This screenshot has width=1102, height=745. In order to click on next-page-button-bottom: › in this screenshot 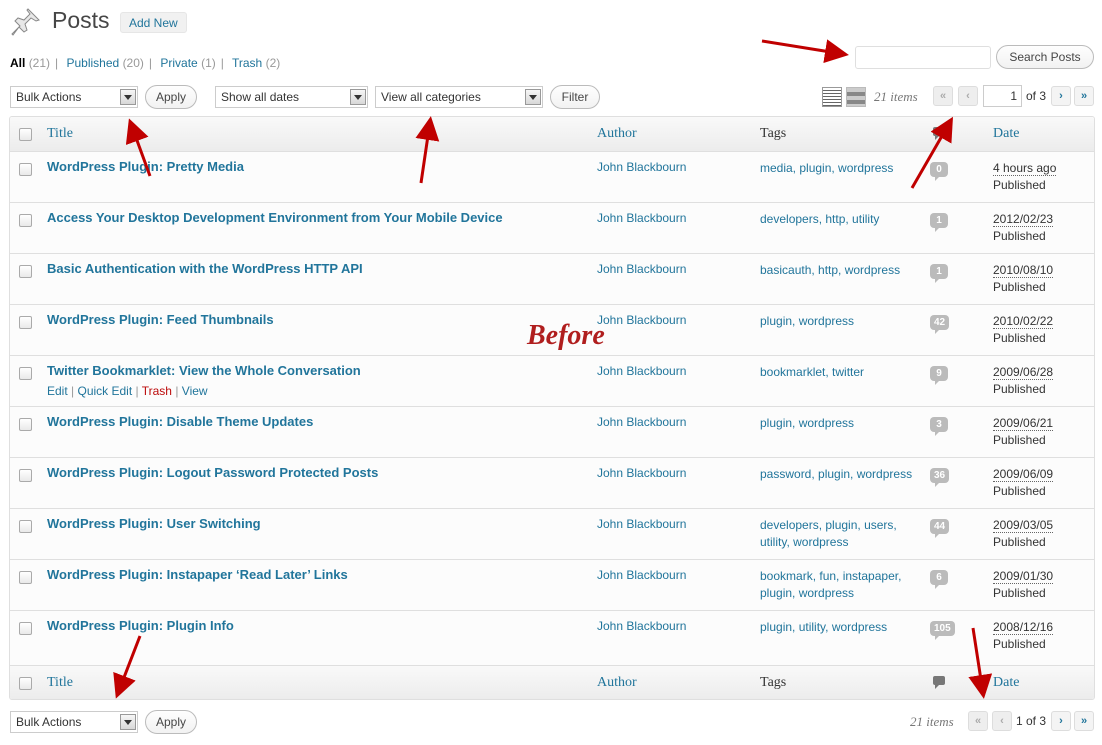, I will do `click(1061, 721)`.